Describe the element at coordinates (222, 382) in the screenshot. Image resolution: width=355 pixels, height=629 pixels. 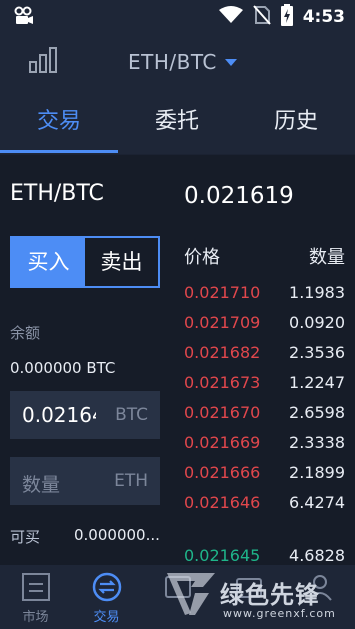
I see `ask-price: 0.021673` at that location.